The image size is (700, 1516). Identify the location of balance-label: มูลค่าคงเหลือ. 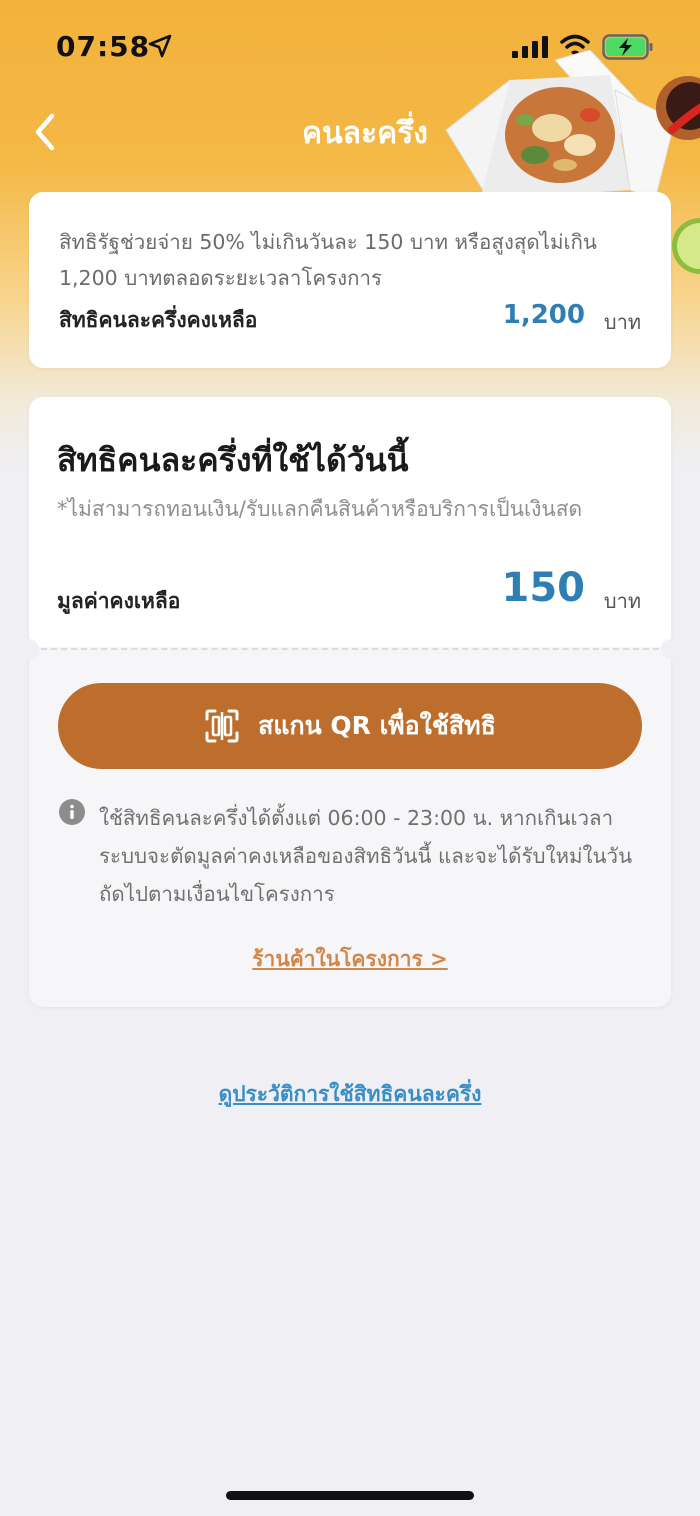
(119, 601).